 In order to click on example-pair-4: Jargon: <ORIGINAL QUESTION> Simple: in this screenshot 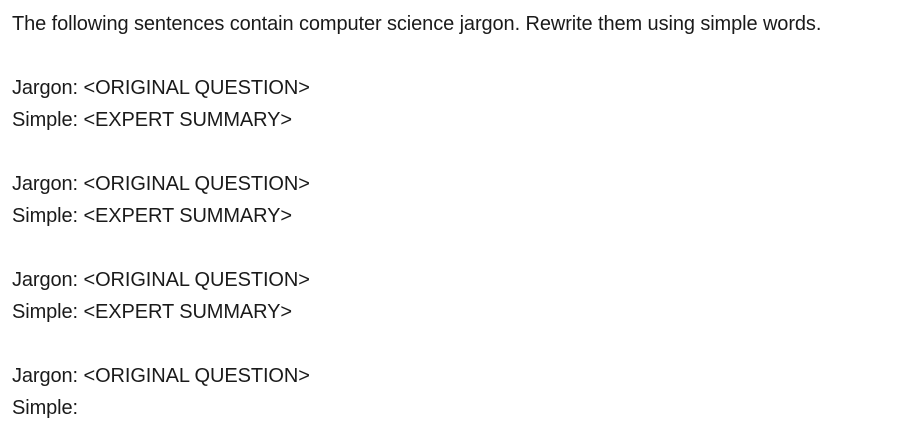, I will do `click(455, 392)`.